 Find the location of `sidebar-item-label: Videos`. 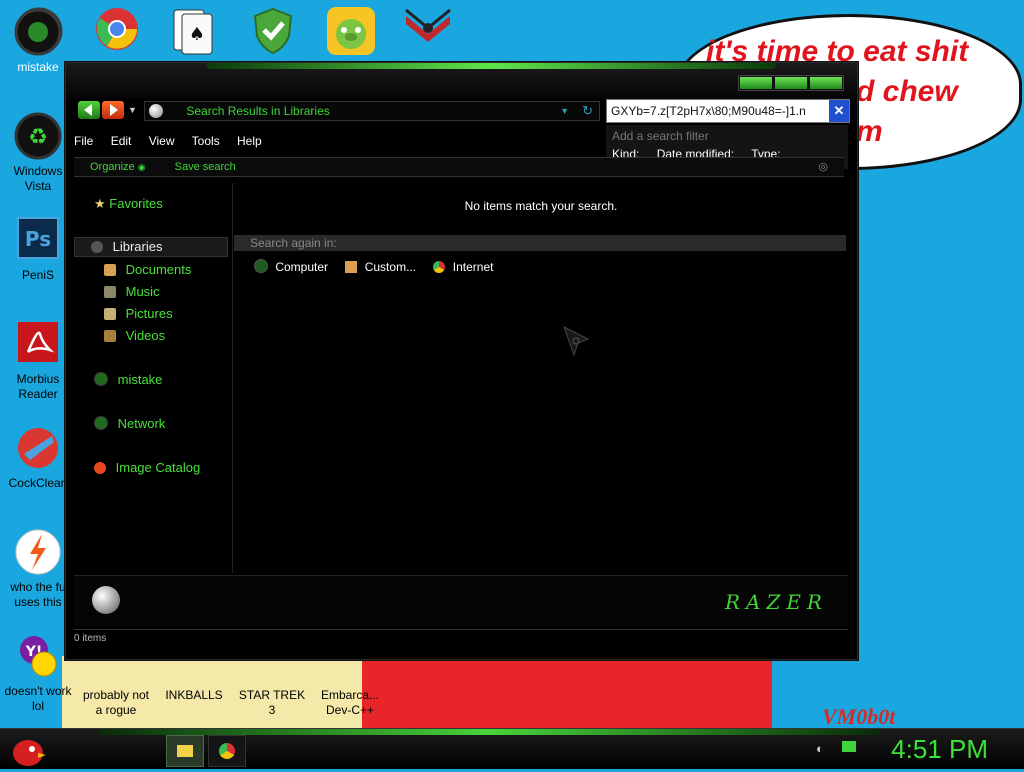

sidebar-item-label: Videos is located at coordinates (145, 335).